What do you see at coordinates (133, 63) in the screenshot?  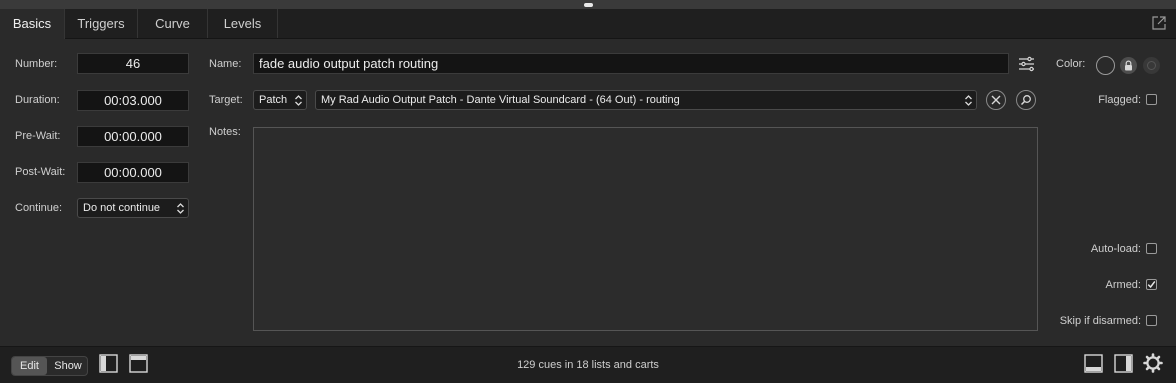 I see `number-field: 46` at bounding box center [133, 63].